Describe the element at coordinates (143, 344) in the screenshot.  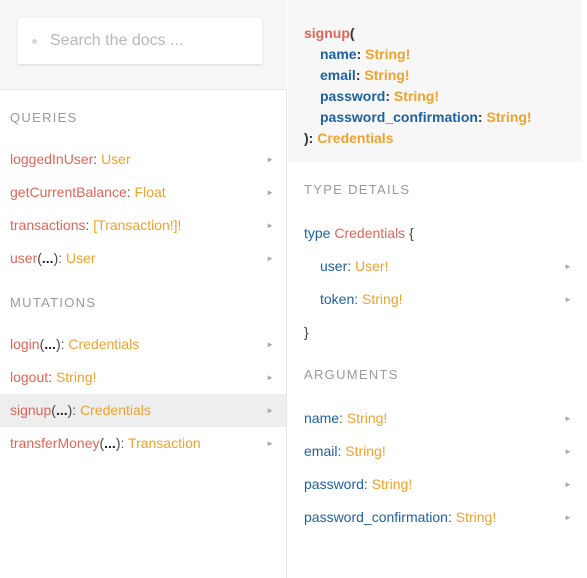
I see `mutation-item-login: login(...): Credentials ►` at that location.